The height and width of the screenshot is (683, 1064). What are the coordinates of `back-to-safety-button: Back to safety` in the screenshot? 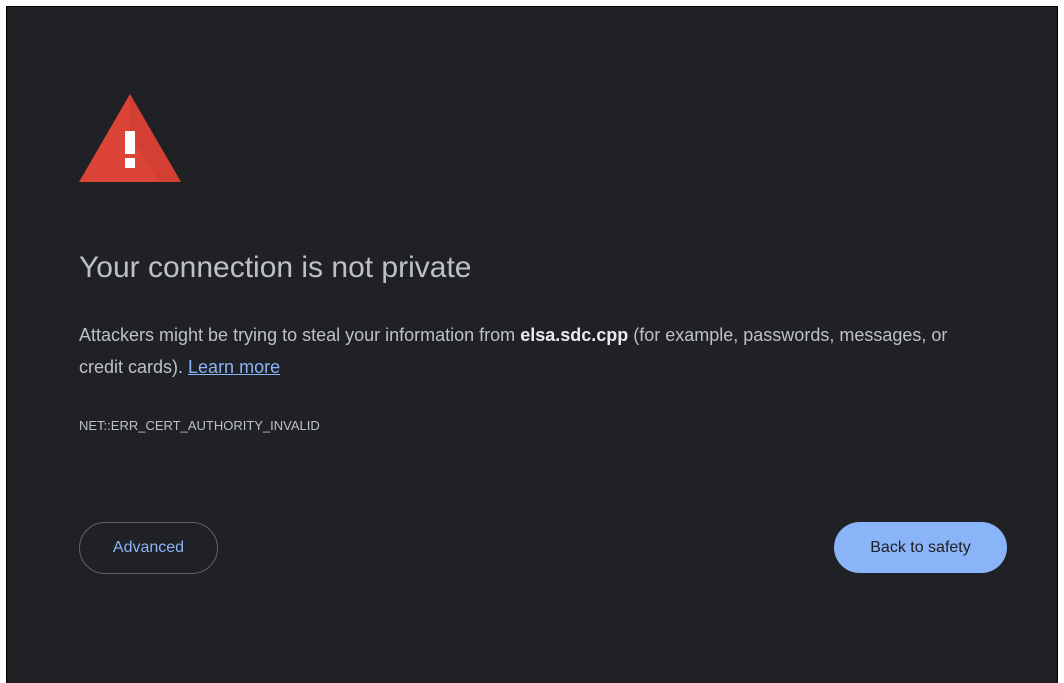 It's located at (920, 547).